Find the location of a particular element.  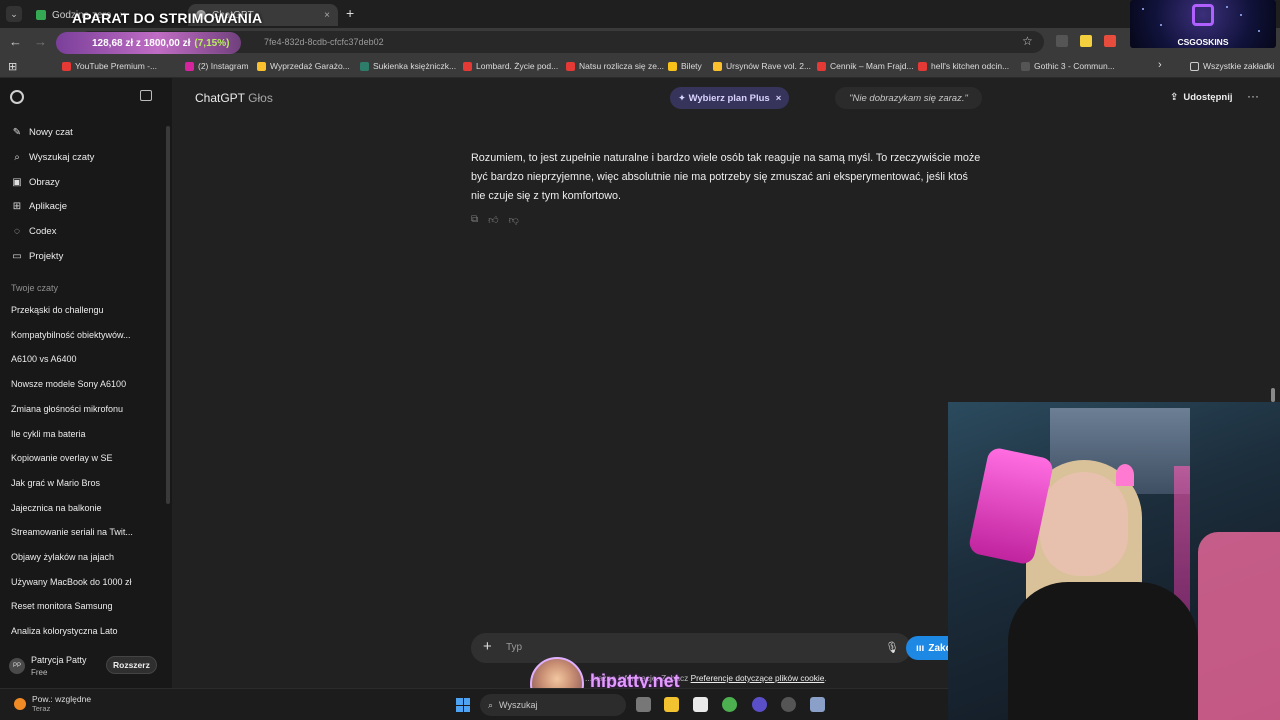

sidebar-item-images: ▣ Obrazy is located at coordinates (35, 182).